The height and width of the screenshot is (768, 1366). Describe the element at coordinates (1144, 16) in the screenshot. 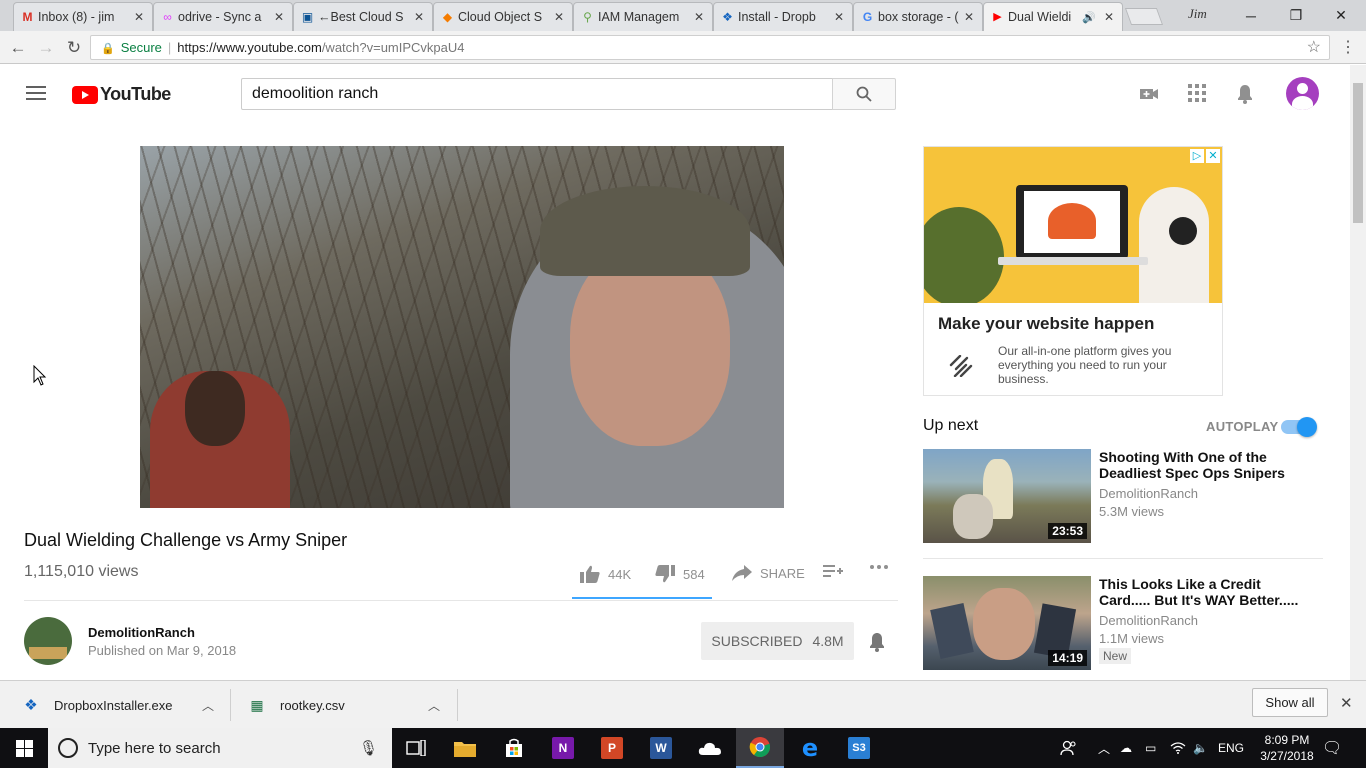

I see `new-tab-button` at that location.